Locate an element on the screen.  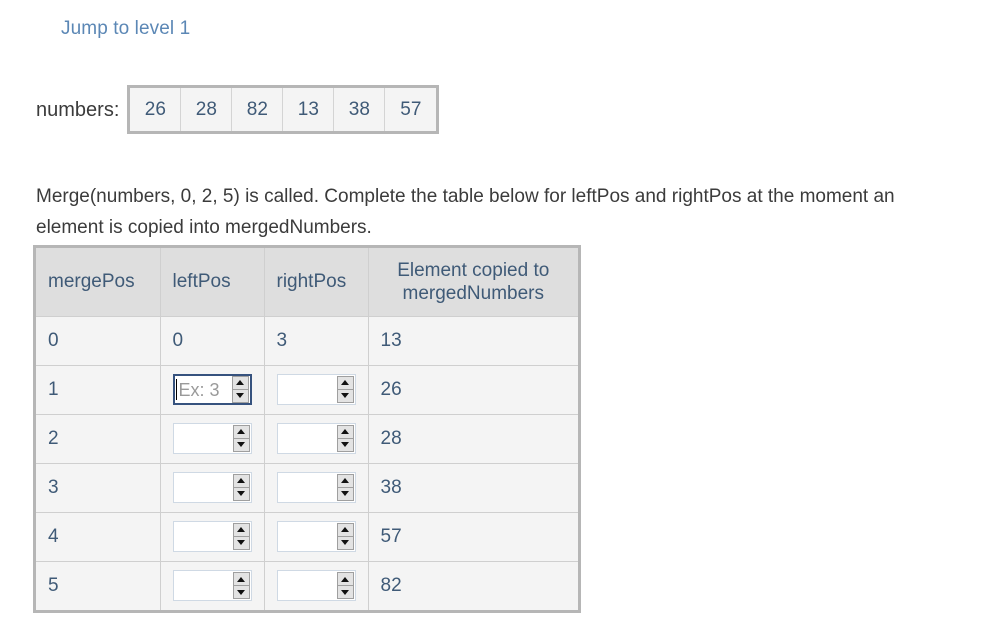
left-pos-number-input: Ex: 3 is located at coordinates (212, 389).